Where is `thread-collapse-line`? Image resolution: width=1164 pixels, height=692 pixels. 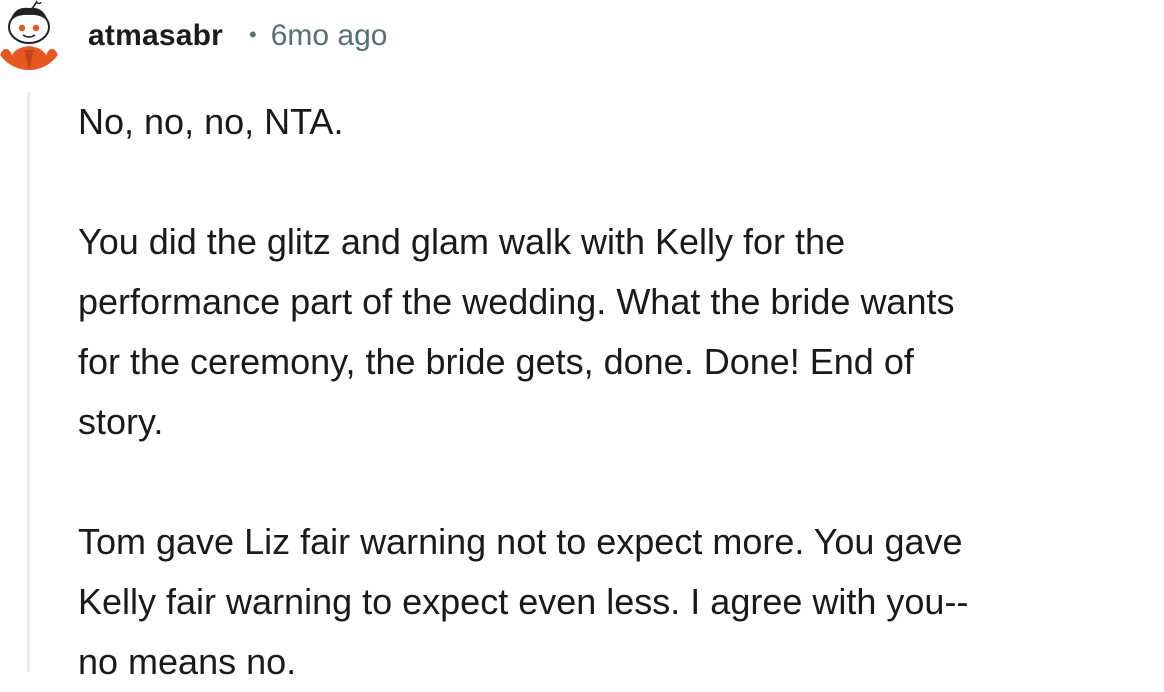
thread-collapse-line is located at coordinates (28, 382).